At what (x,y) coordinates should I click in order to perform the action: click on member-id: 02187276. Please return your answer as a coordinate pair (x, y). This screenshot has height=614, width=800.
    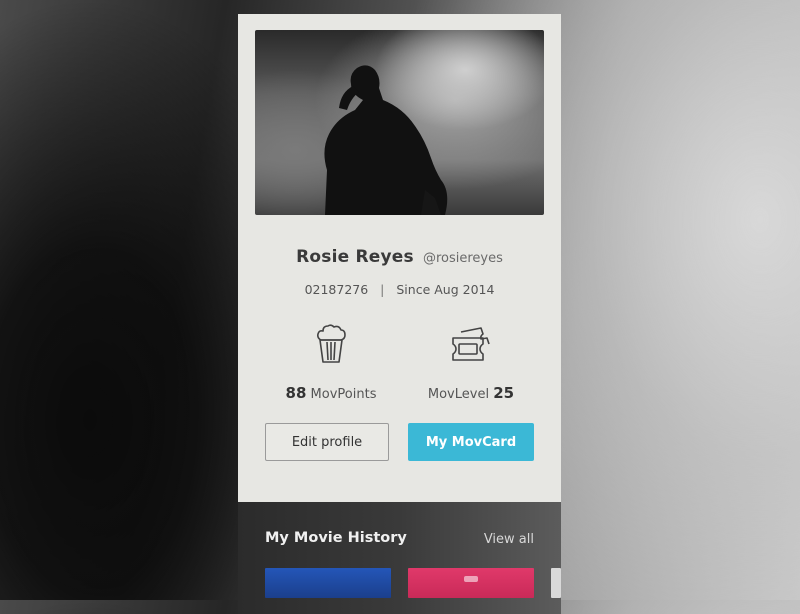
    Looking at the image, I should click on (336, 289).